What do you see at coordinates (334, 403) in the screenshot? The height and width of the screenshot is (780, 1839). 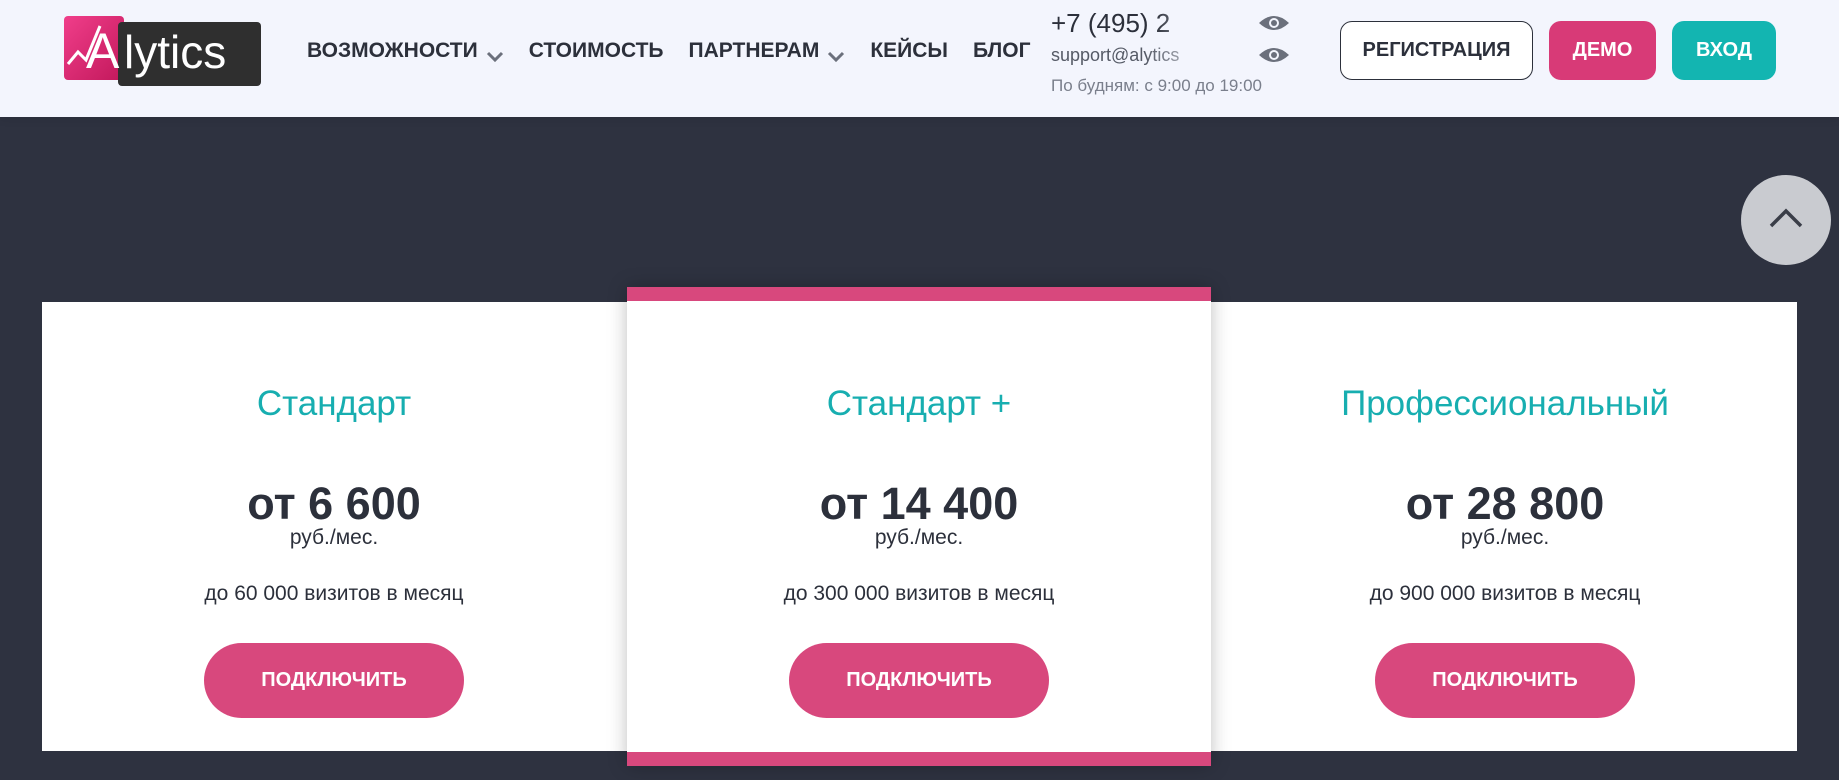 I see `plan-name: Стандарт` at bounding box center [334, 403].